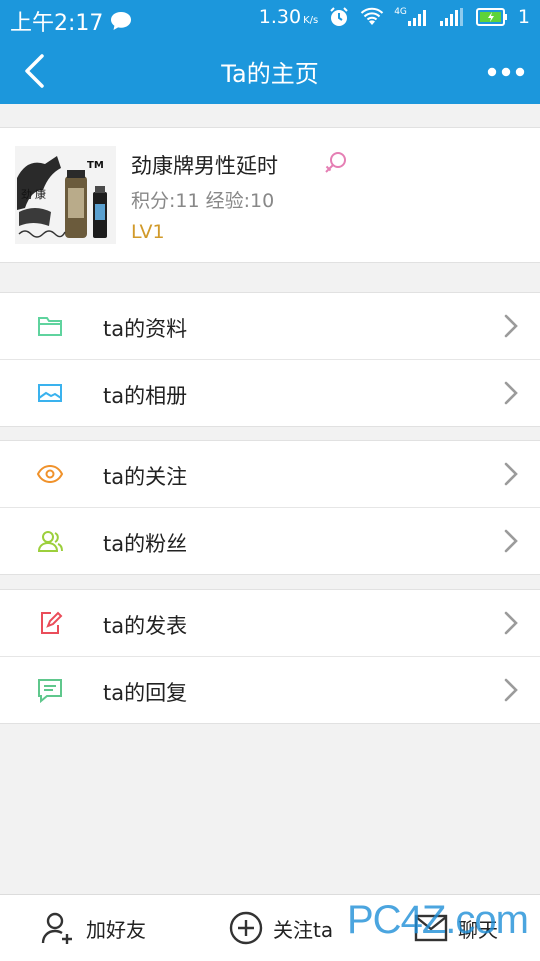 Image resolution: width=540 pixels, height=961 pixels. What do you see at coordinates (145, 626) in the screenshot?
I see `menu-label: ta的发表` at bounding box center [145, 626].